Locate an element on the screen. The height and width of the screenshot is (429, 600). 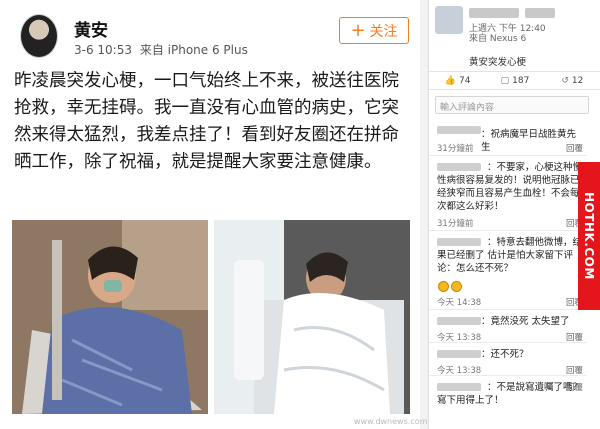
plus-icon: + is located at coordinates (358, 30).